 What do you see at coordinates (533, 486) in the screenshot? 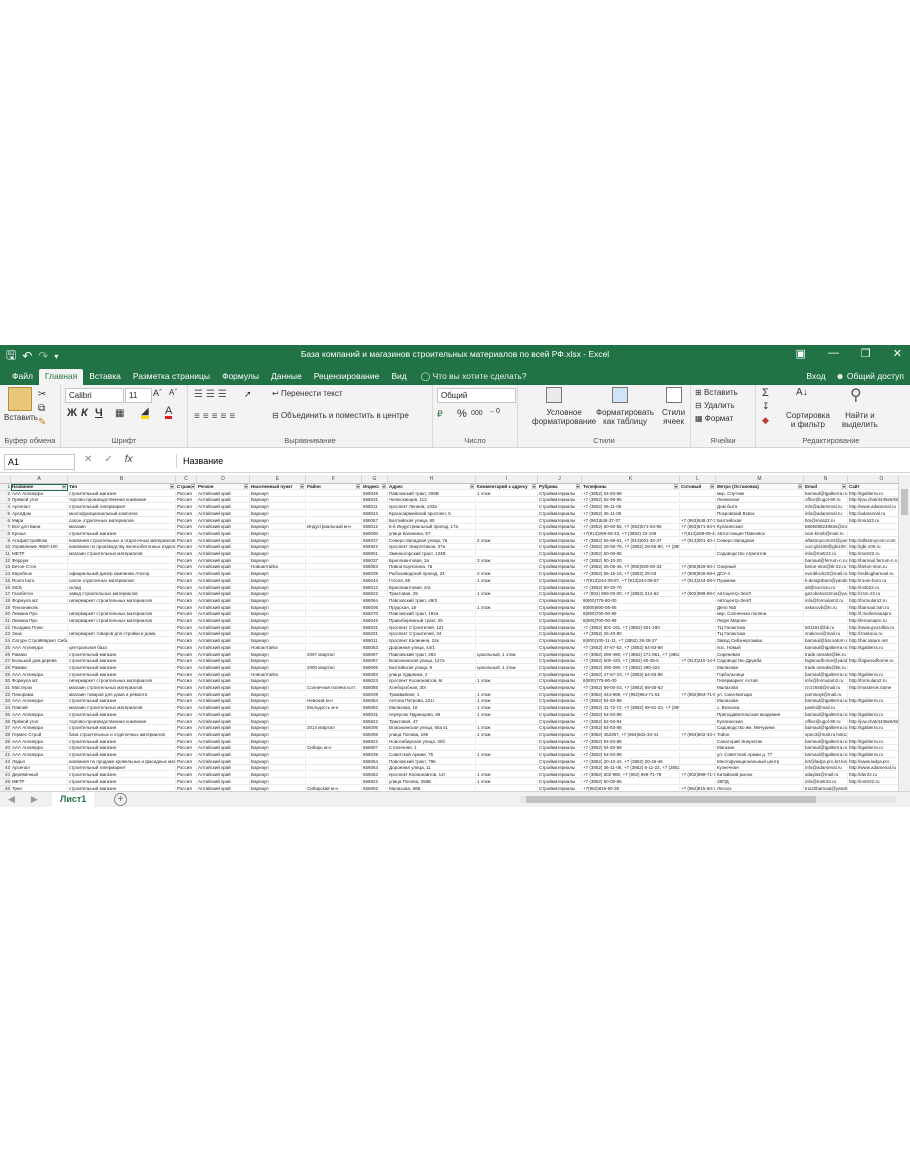
I see `filter-dropdown-icon: ▾` at bounding box center [533, 486].